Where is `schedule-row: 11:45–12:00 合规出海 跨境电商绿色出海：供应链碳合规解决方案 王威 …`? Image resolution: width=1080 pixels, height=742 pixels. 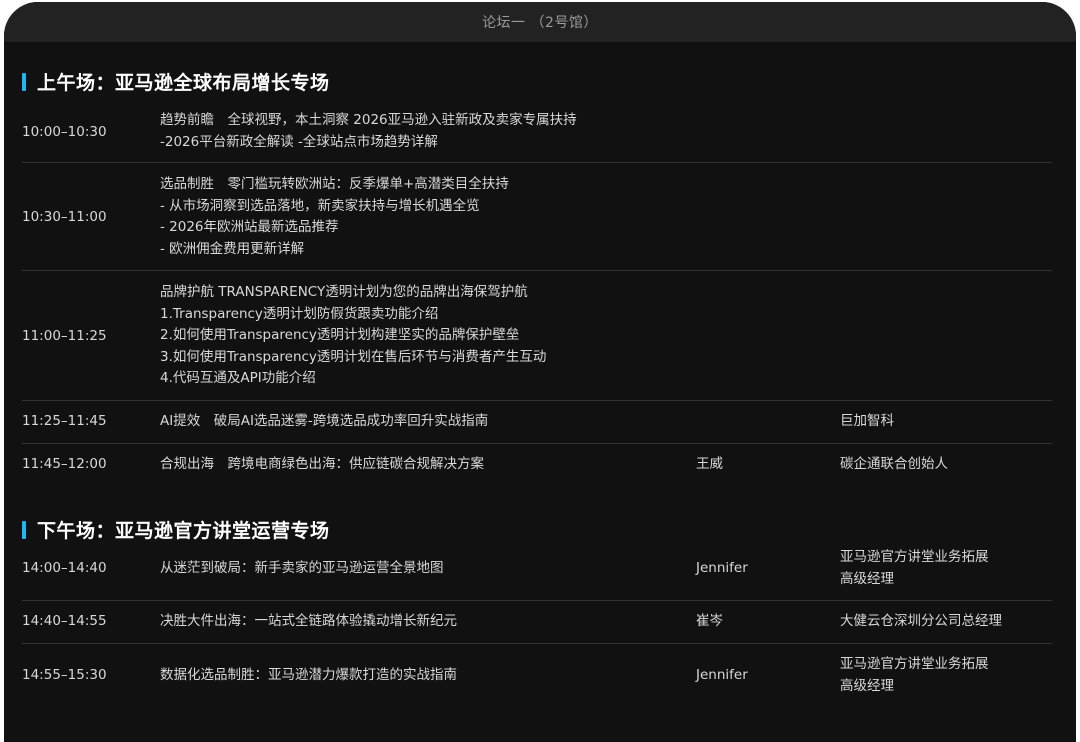
schedule-row: 11:45–12:00 合规出海 跨境电商绿色出海：供应链碳合规解决方案 王威 … is located at coordinates (537, 465).